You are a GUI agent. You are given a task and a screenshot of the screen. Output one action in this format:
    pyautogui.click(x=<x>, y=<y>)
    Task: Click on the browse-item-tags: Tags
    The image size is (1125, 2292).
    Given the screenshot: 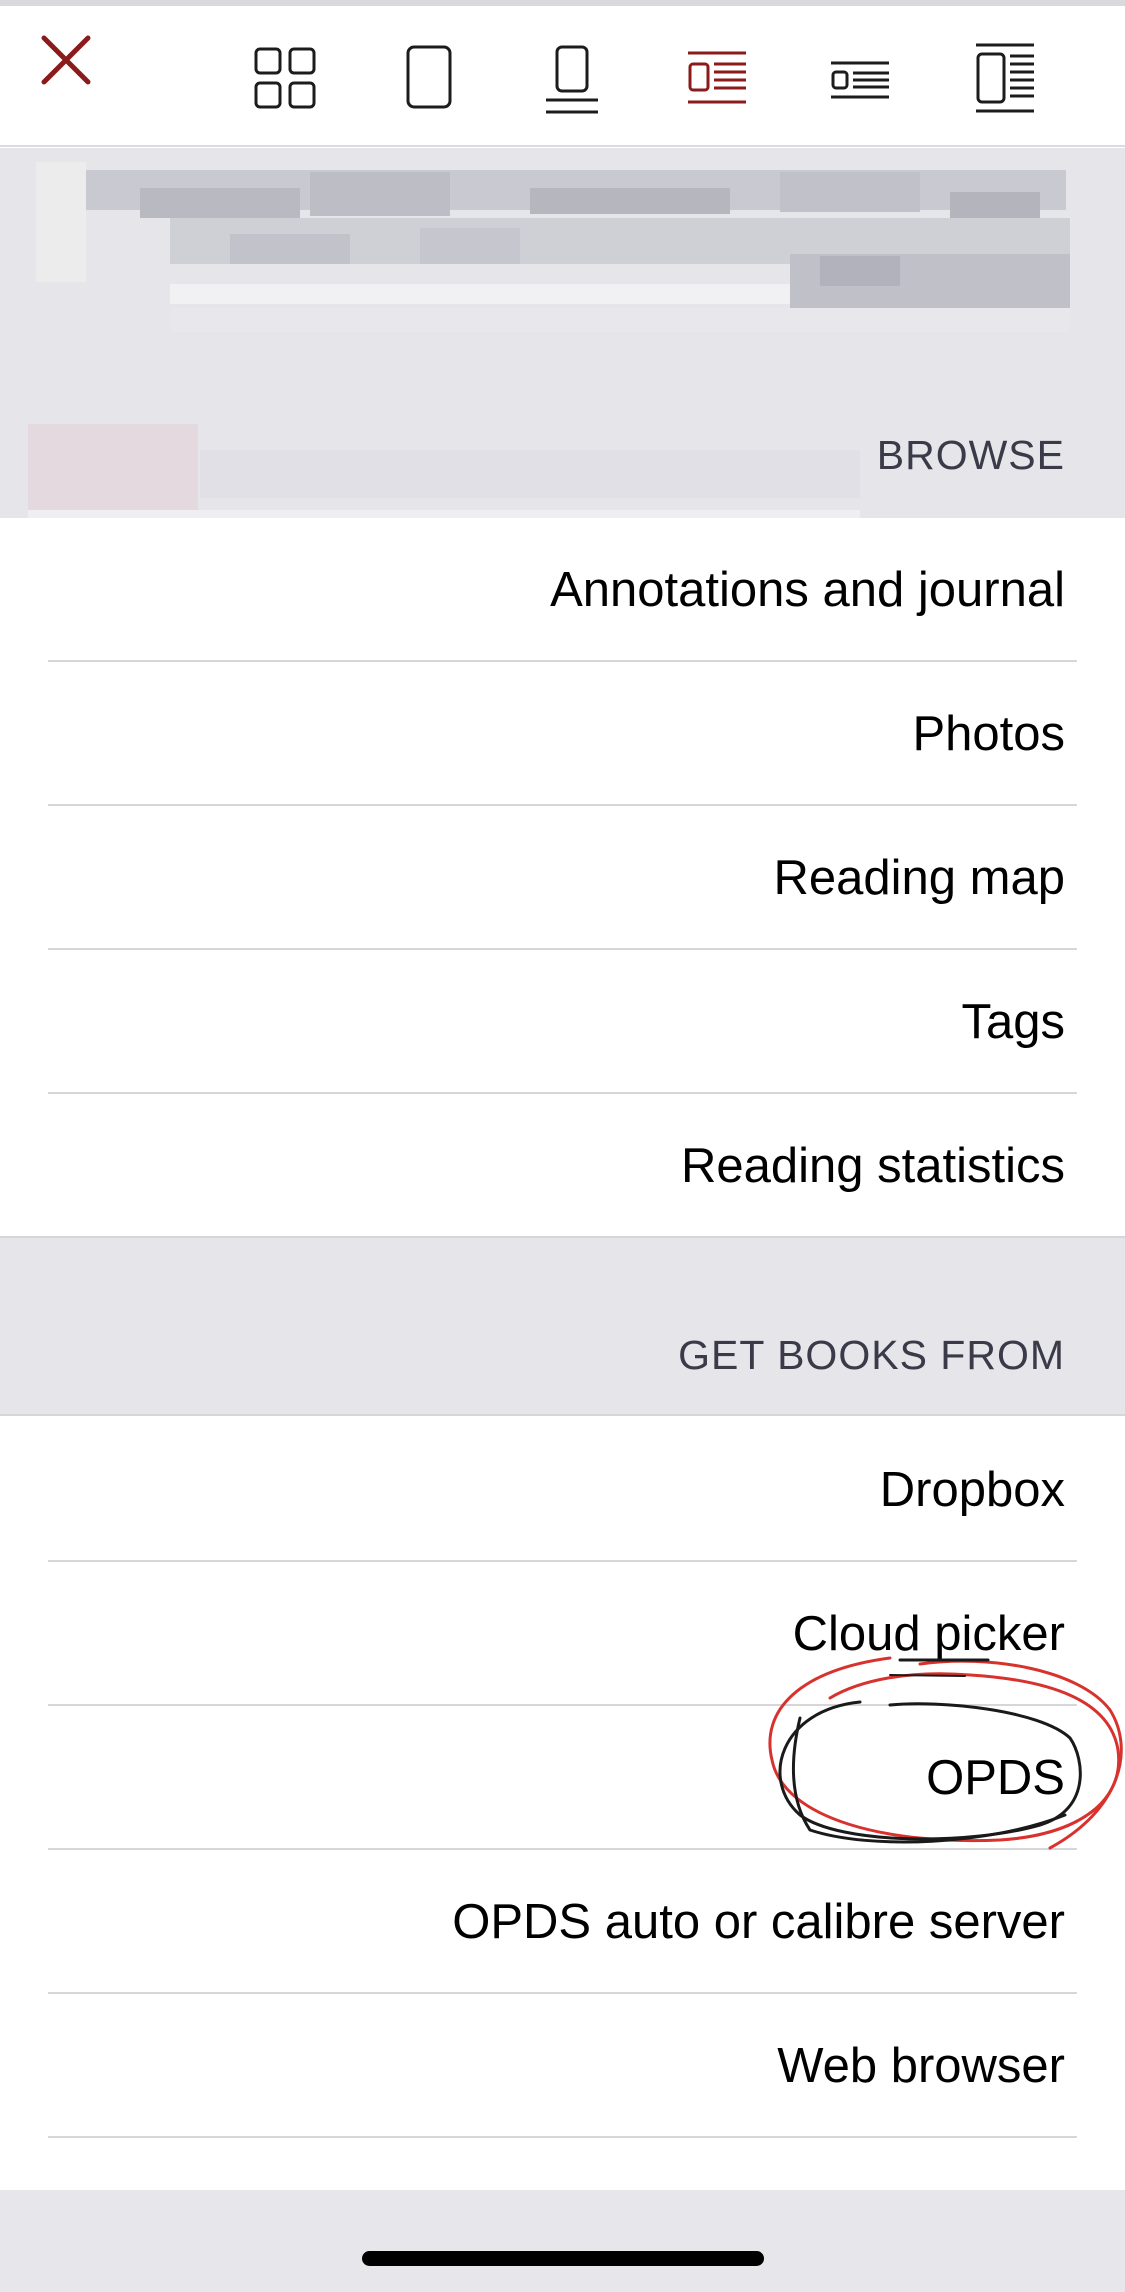 What is the action you would take?
    pyautogui.click(x=562, y=1022)
    